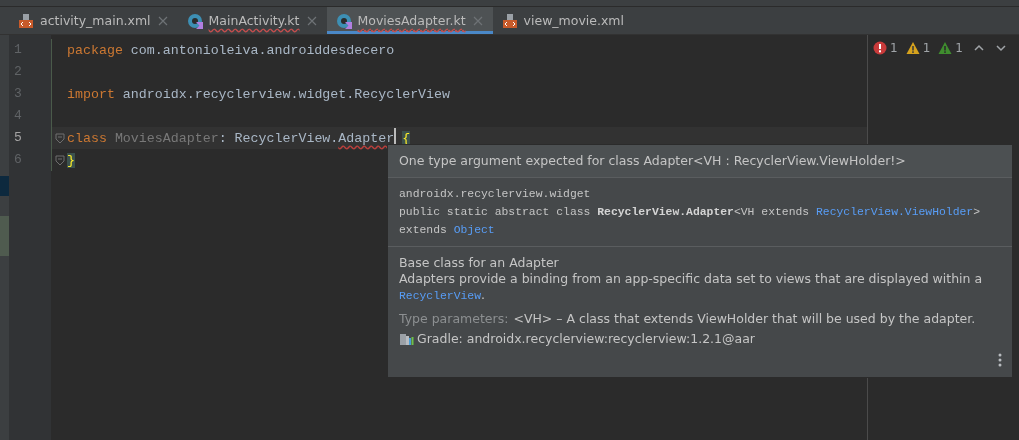 Image resolution: width=1019 pixels, height=440 pixels. Describe the element at coordinates (409, 20) in the screenshot. I see `file-tab: MoviesAdapter.kt` at that location.